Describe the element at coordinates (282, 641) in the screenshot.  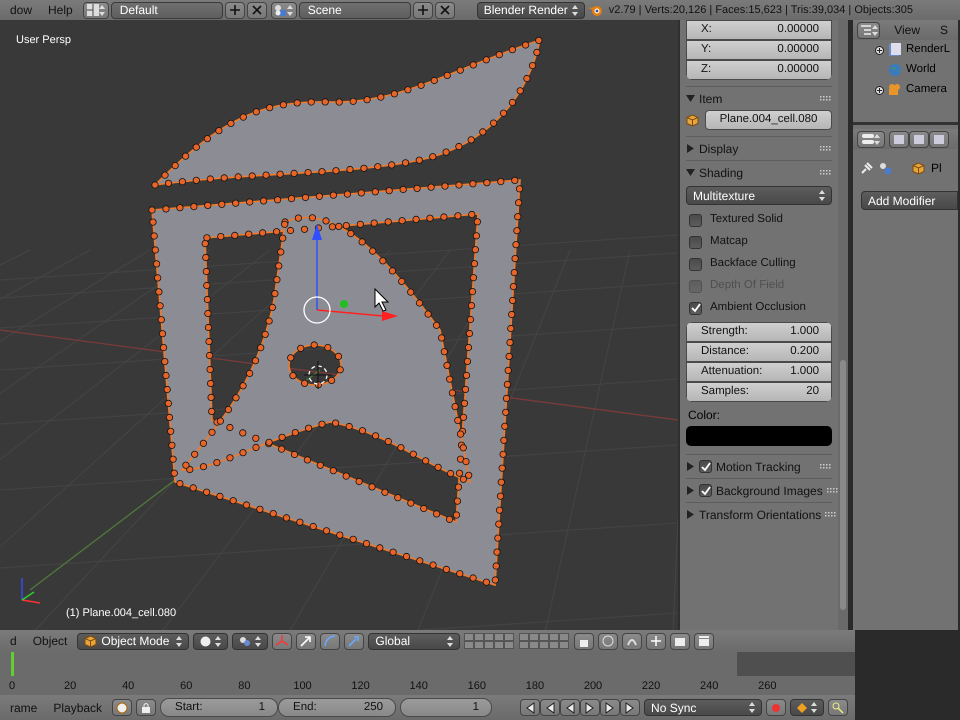
I see `manipulator-toggle` at that location.